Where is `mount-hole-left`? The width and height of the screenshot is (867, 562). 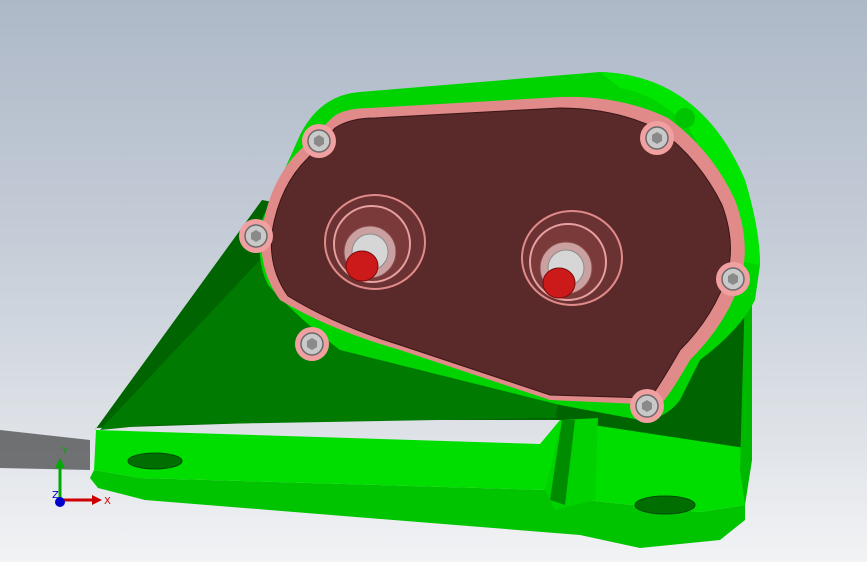 mount-hole-left is located at coordinates (155, 461).